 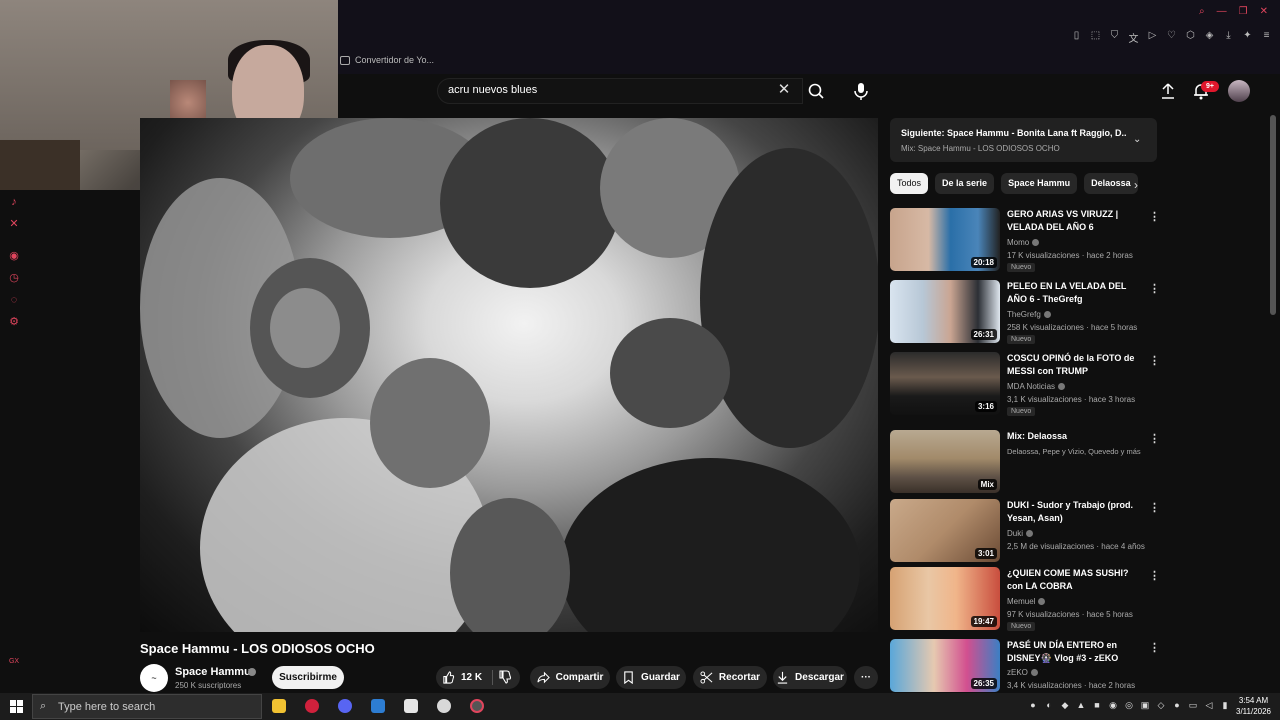 I want to click on maximize-icon: ❐, so click(x=1243, y=11).